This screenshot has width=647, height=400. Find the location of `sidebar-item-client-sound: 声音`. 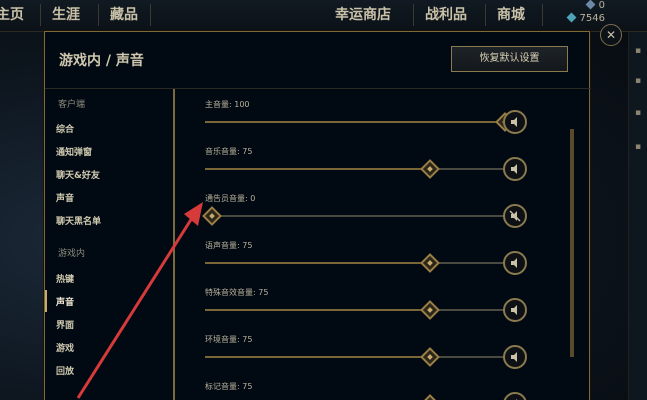

sidebar-item-client-sound: 声音 is located at coordinates (65, 197).